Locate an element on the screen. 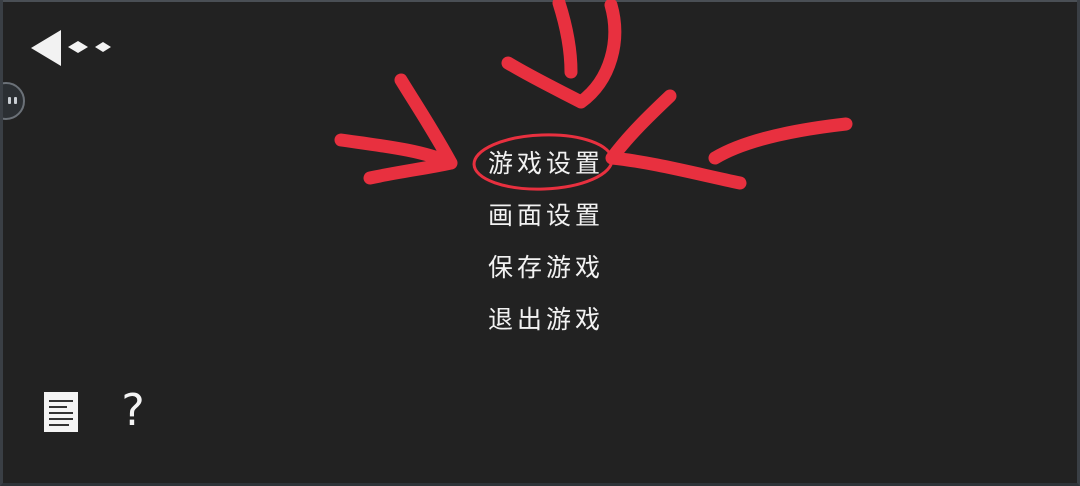 The width and height of the screenshot is (1080, 486). floating-assist-button is located at coordinates (14, 101).